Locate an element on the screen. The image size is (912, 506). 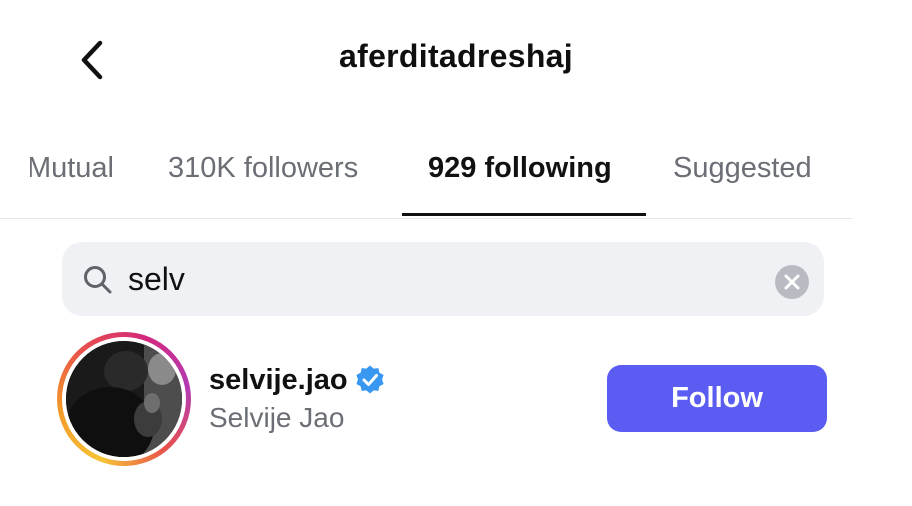
full-name: Selvije Jao is located at coordinates (277, 417).